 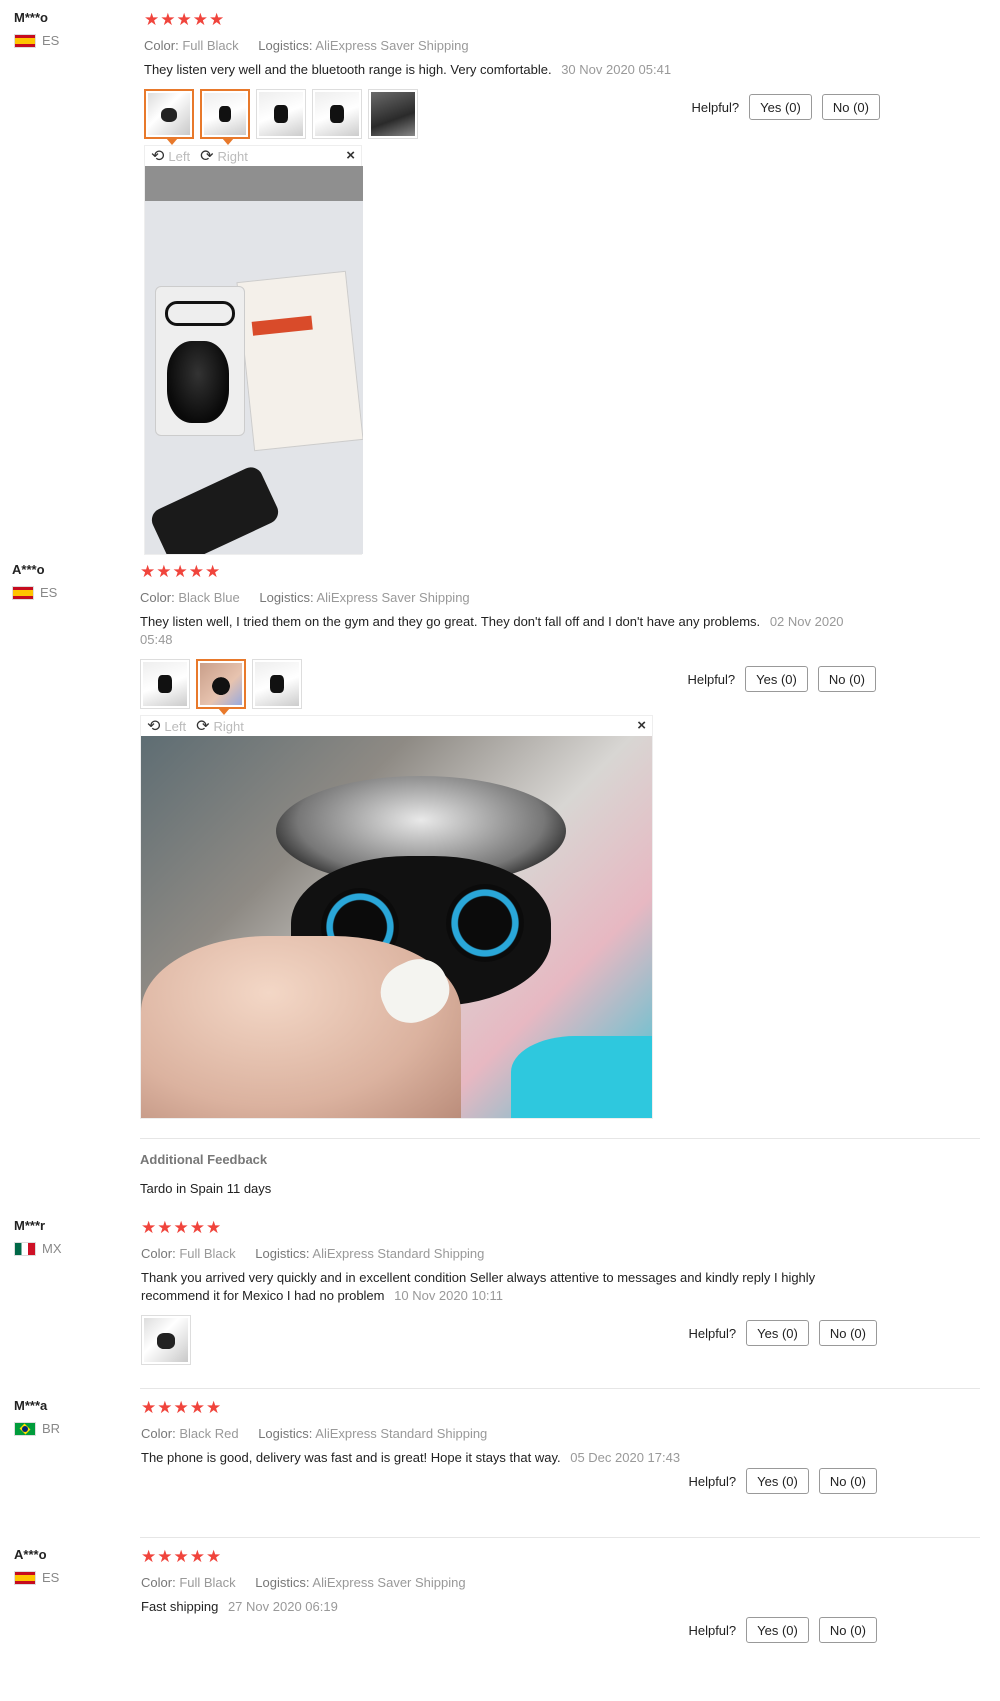 I want to click on viewer-toolbar: ⟲ Left ⟳ Right ×, so click(x=396, y=726).